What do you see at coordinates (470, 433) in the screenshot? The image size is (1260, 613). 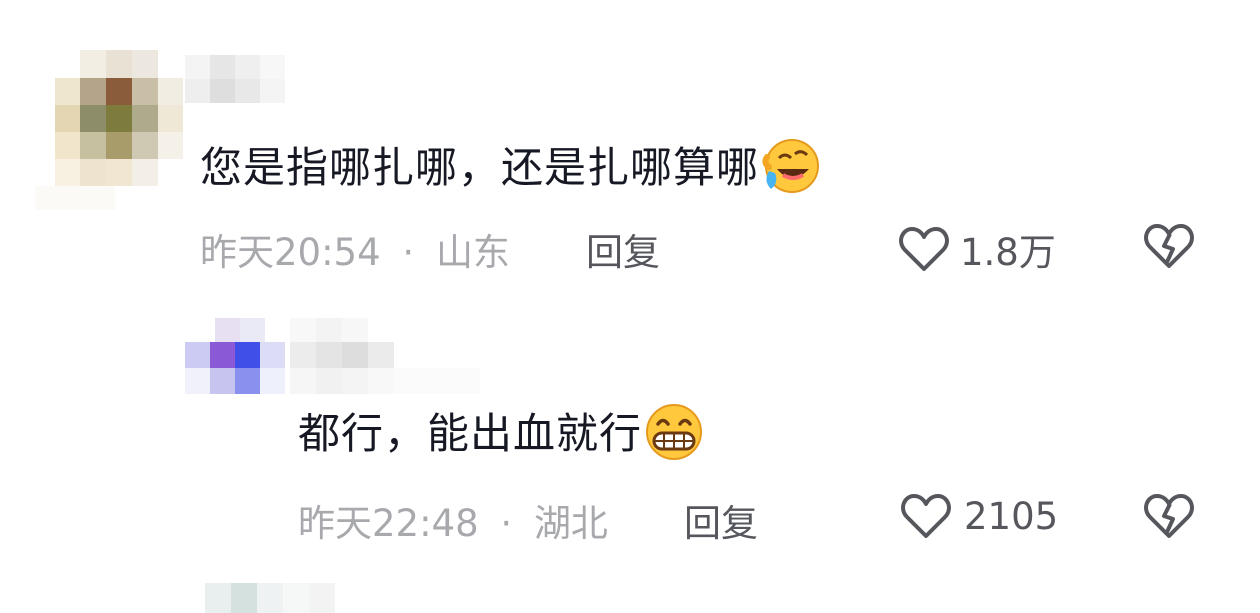 I see `comment-body: 都行，能出血就行` at bounding box center [470, 433].